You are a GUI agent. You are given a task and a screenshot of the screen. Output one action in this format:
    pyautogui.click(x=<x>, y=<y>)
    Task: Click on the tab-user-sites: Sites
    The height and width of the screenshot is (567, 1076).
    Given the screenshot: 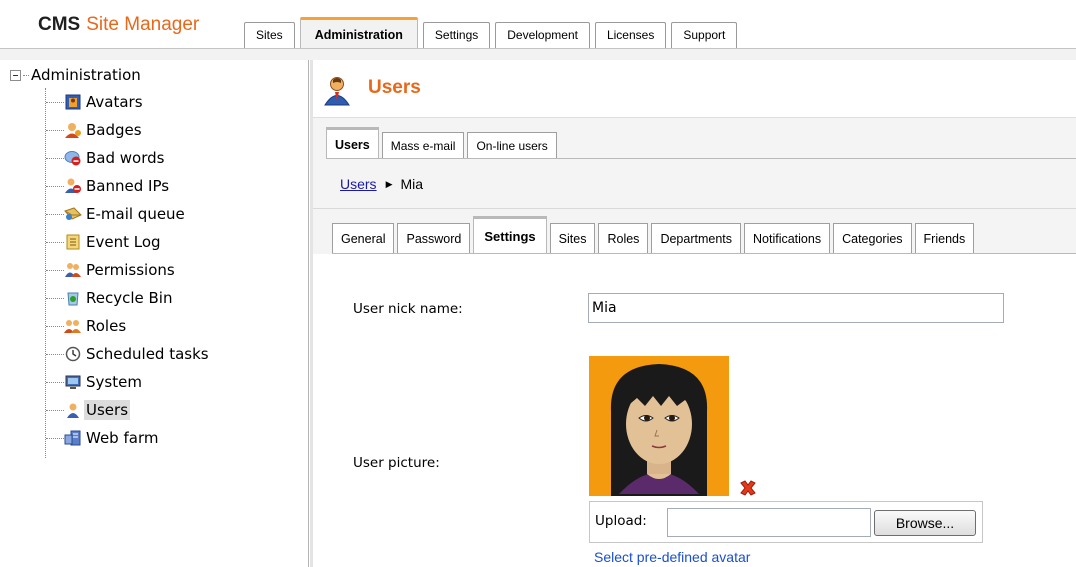 What is the action you would take?
    pyautogui.click(x=572, y=238)
    